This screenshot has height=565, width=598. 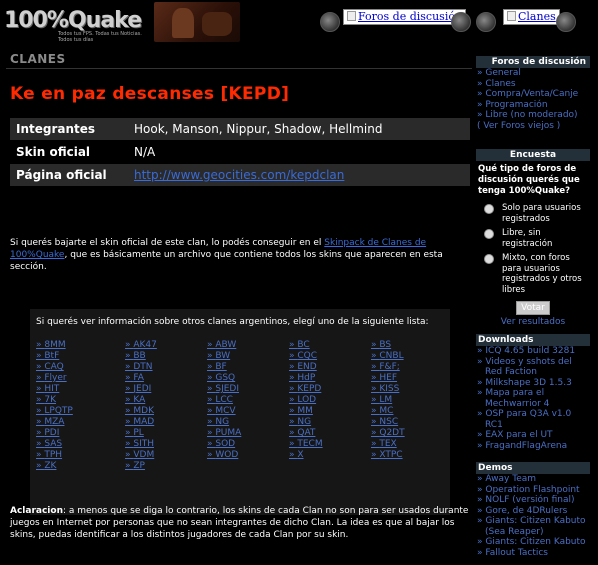 I want to click on clan-link: MCV, so click(x=248, y=411).